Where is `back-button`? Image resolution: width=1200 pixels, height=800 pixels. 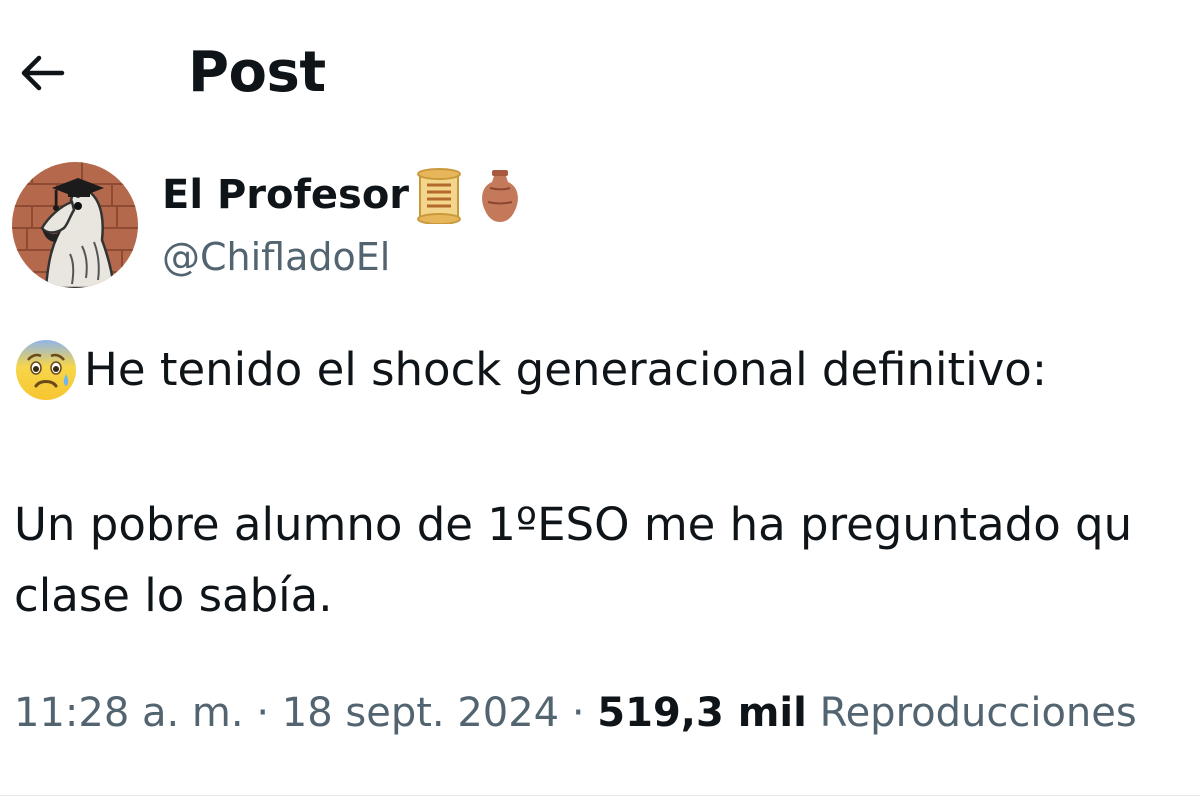 back-button is located at coordinates (46, 73).